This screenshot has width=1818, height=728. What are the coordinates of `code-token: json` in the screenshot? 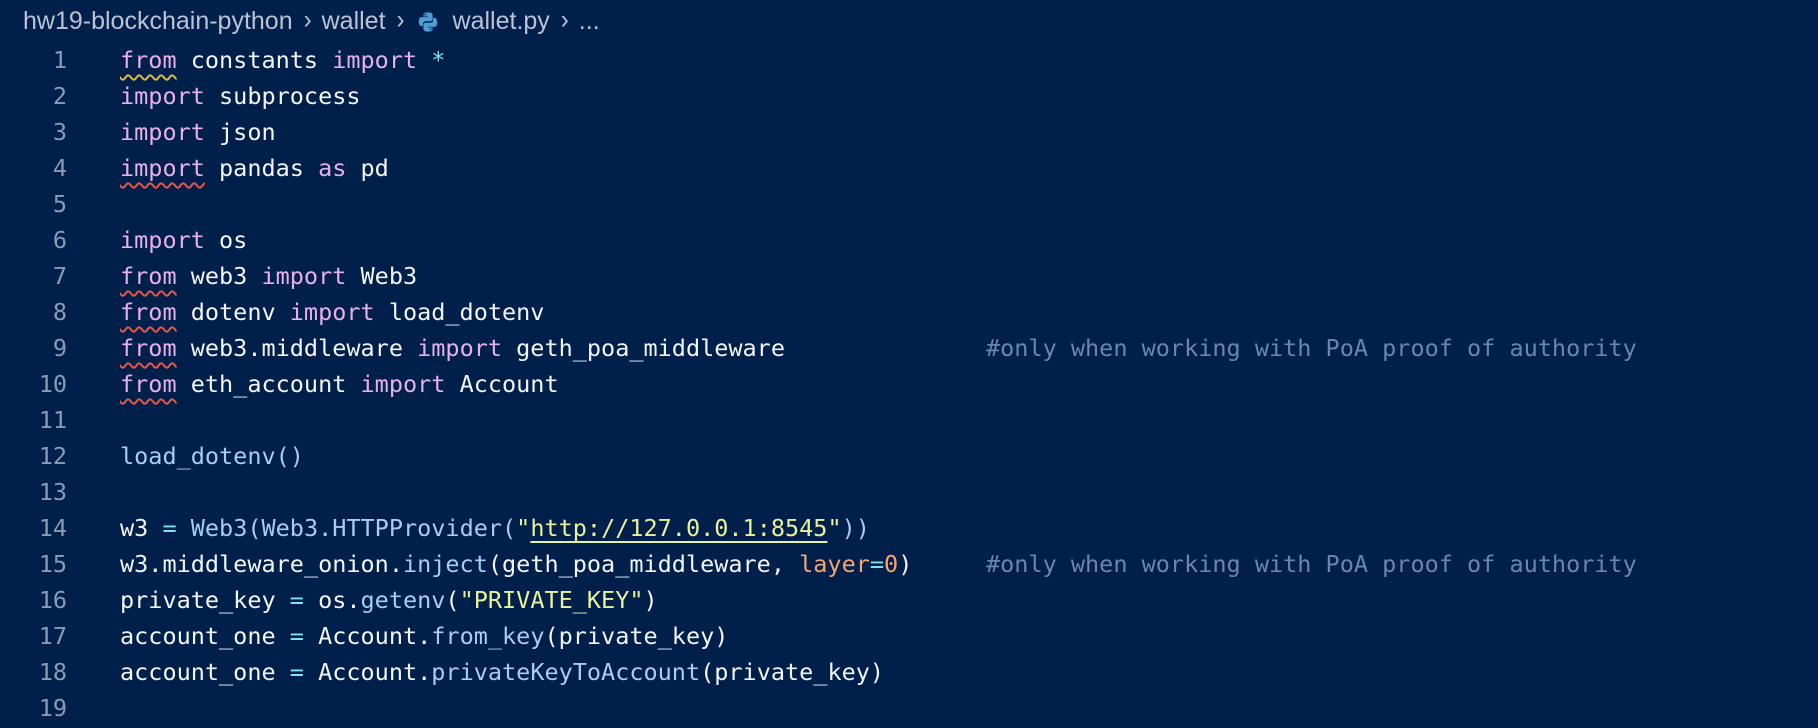 It's located at (240, 132).